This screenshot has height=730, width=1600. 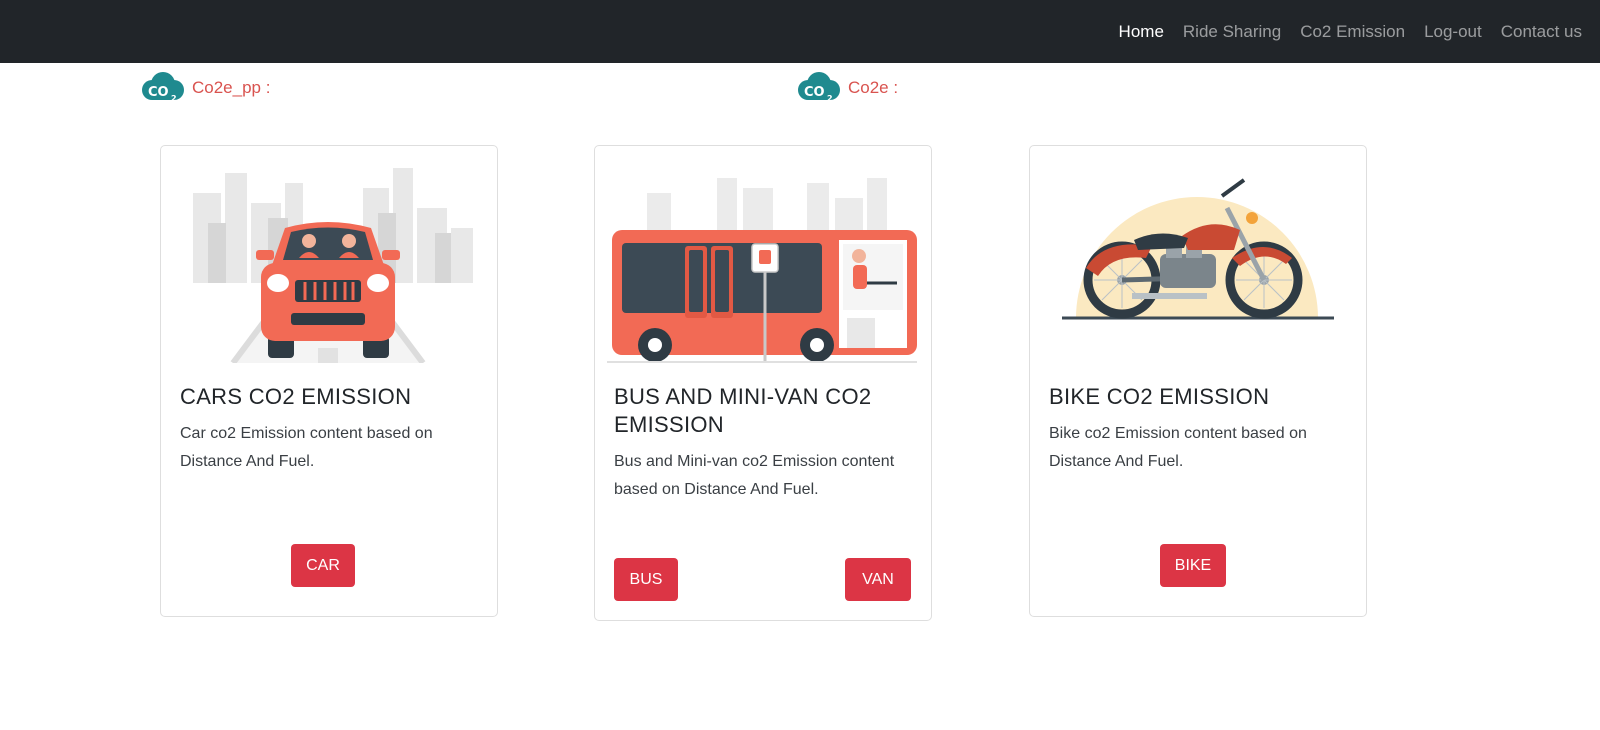 I want to click on card-title: BIKE CO2 EMISSION, so click(x=1159, y=396).